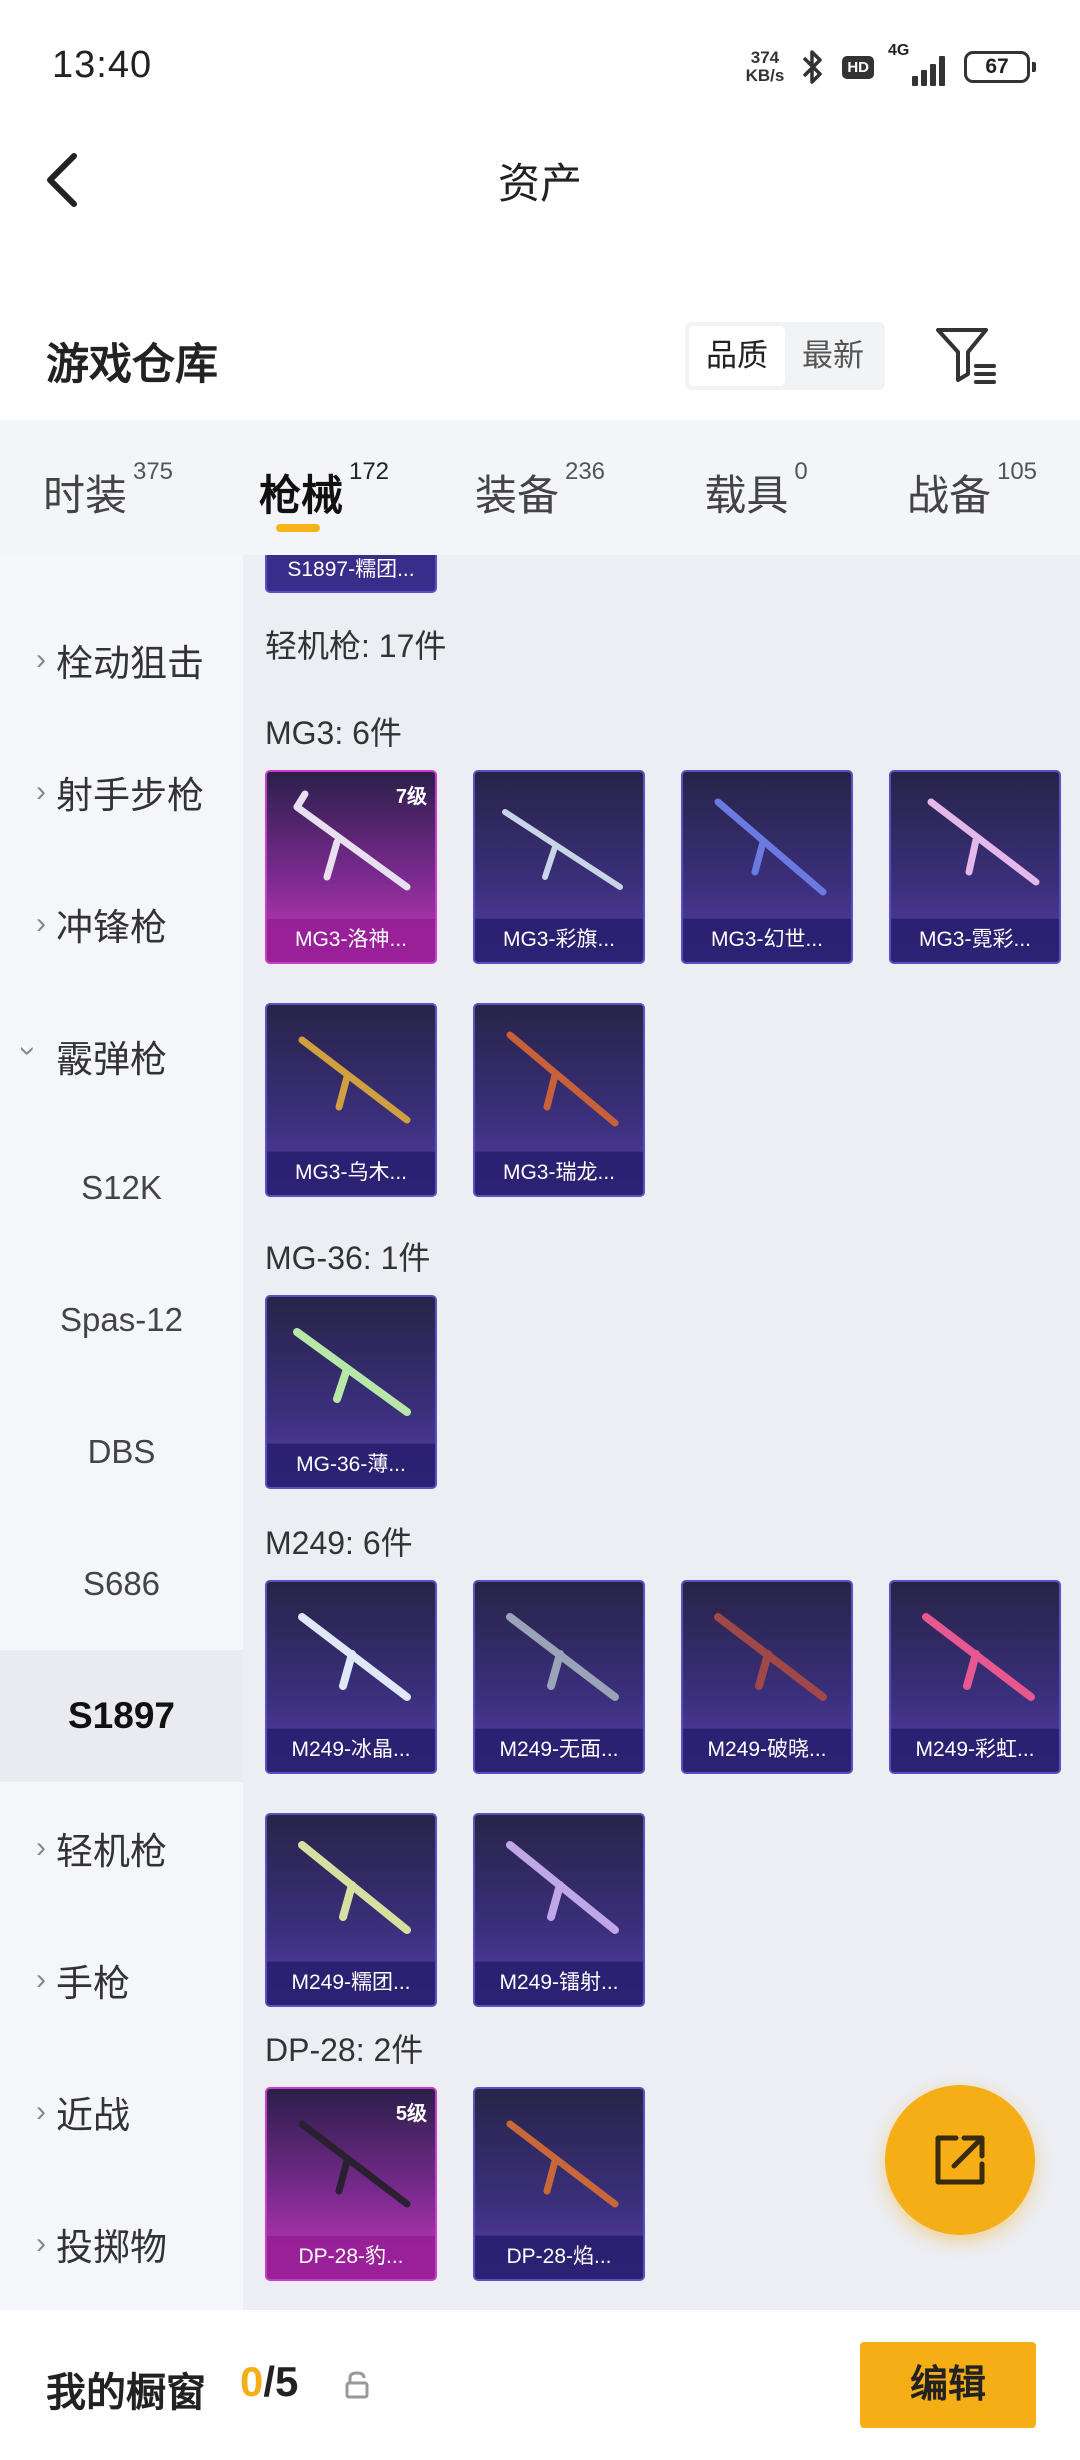  I want to click on group-label-mg3: MG3: 6件, so click(333, 733).